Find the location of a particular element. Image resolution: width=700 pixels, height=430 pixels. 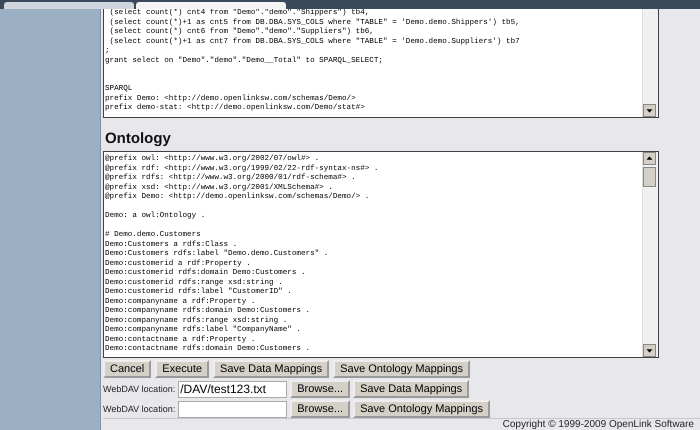

copyright-text: Copyright © 1999-2009 OpenLink Software is located at coordinates (598, 424).